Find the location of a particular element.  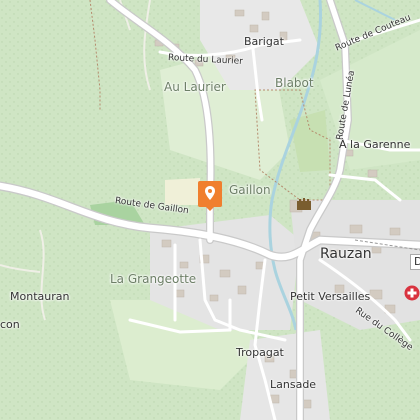

building-lot is located at coordinates (182, 191).